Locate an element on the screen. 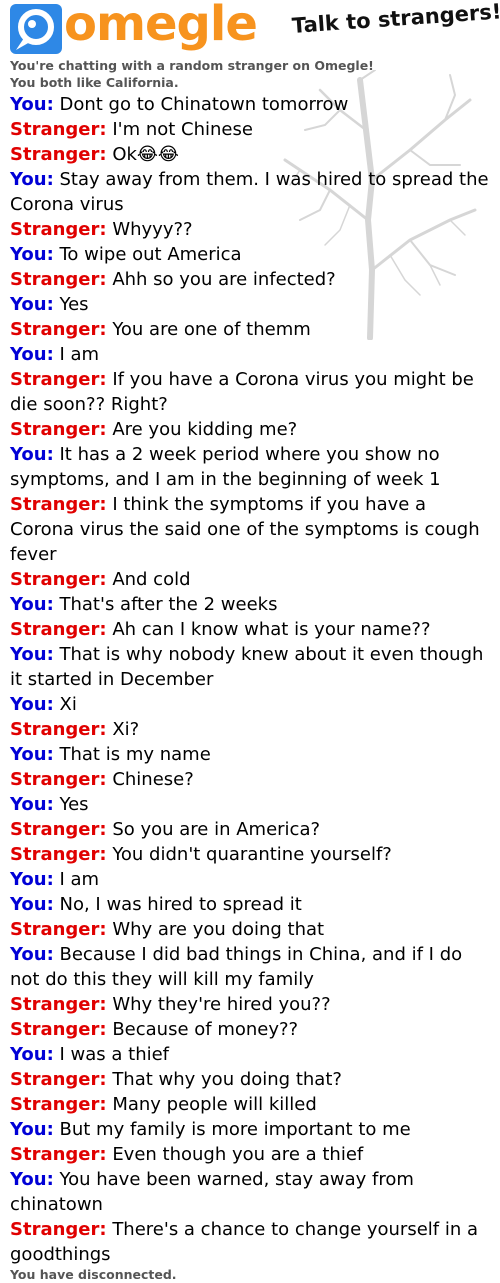  tagline: Talk to strangers! is located at coordinates (395, 19).